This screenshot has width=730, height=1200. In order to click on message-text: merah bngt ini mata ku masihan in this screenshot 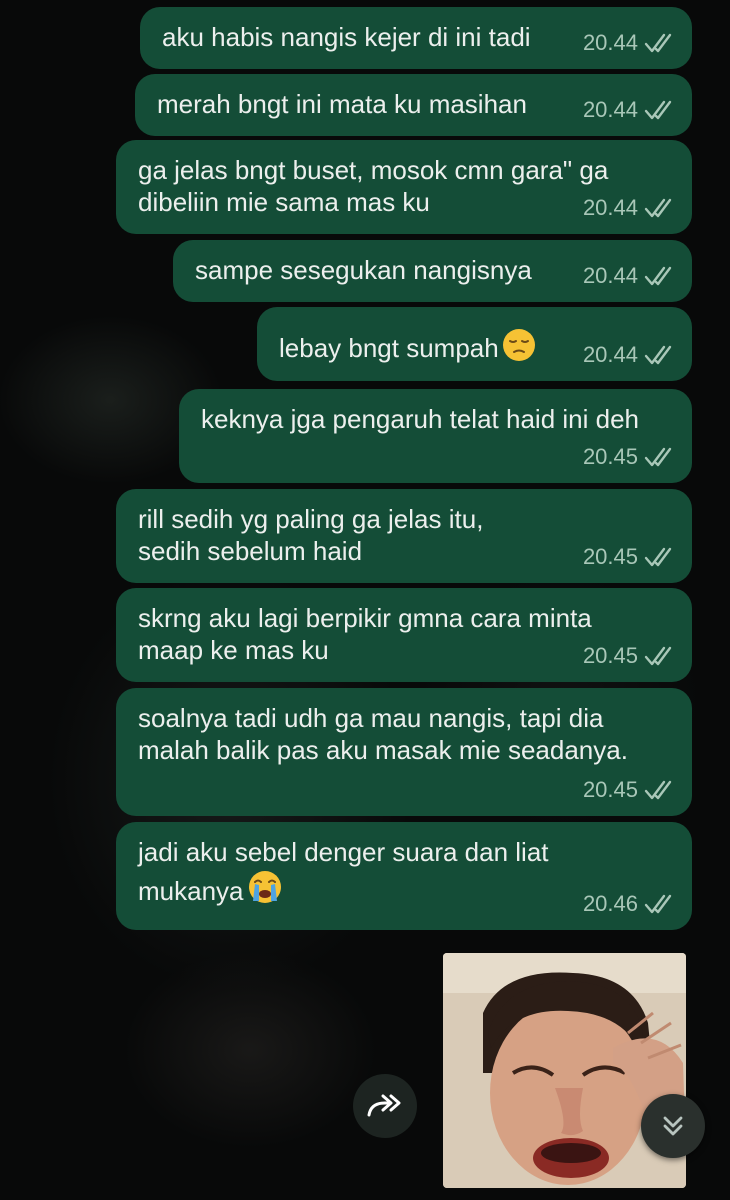, I will do `click(342, 104)`.